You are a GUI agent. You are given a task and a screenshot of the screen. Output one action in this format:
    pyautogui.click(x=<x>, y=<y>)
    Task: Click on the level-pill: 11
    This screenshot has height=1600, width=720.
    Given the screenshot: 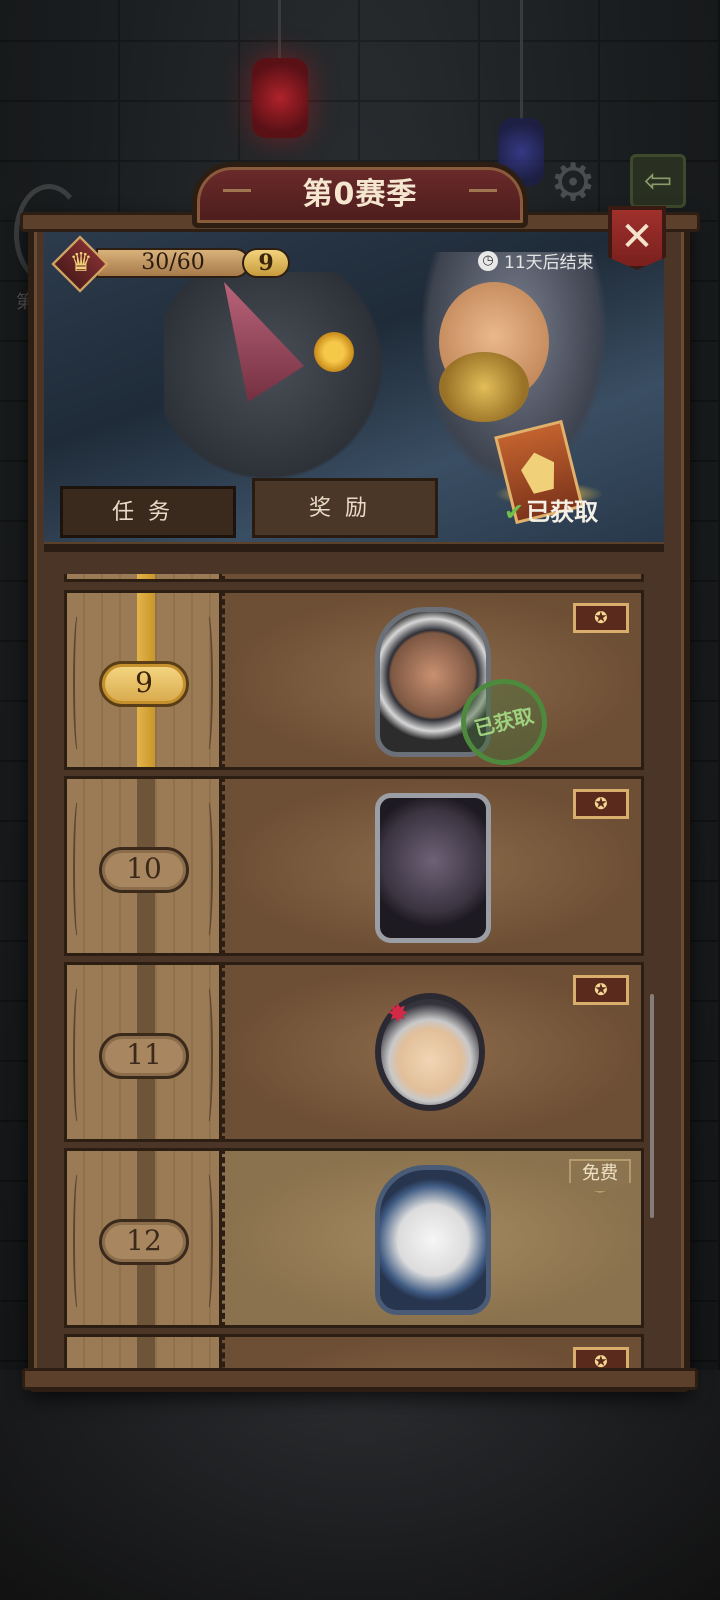 What is the action you would take?
    pyautogui.click(x=144, y=1056)
    